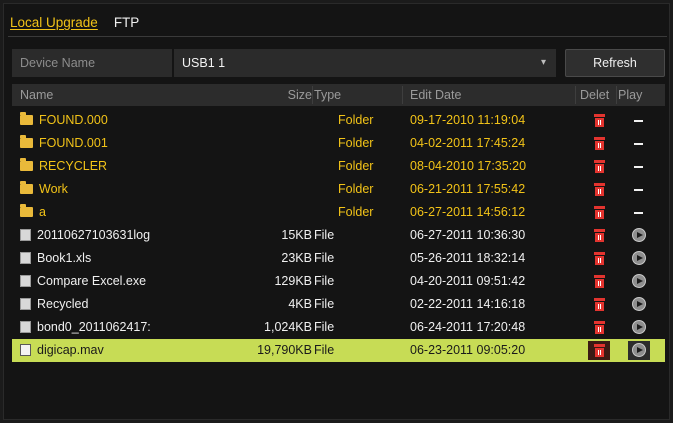 The image size is (673, 423). Describe the element at coordinates (293, 281) in the screenshot. I see `file-size: 129KB` at that location.